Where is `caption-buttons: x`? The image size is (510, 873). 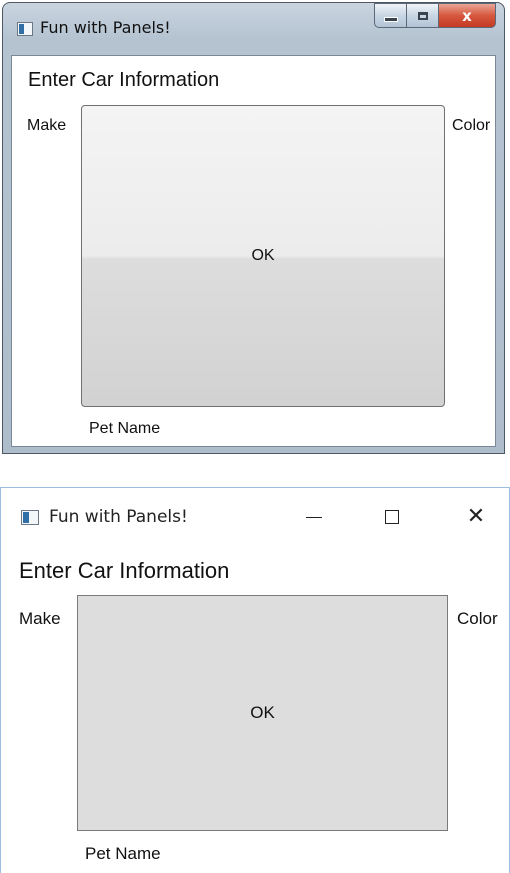
caption-buttons: x is located at coordinates (435, 16).